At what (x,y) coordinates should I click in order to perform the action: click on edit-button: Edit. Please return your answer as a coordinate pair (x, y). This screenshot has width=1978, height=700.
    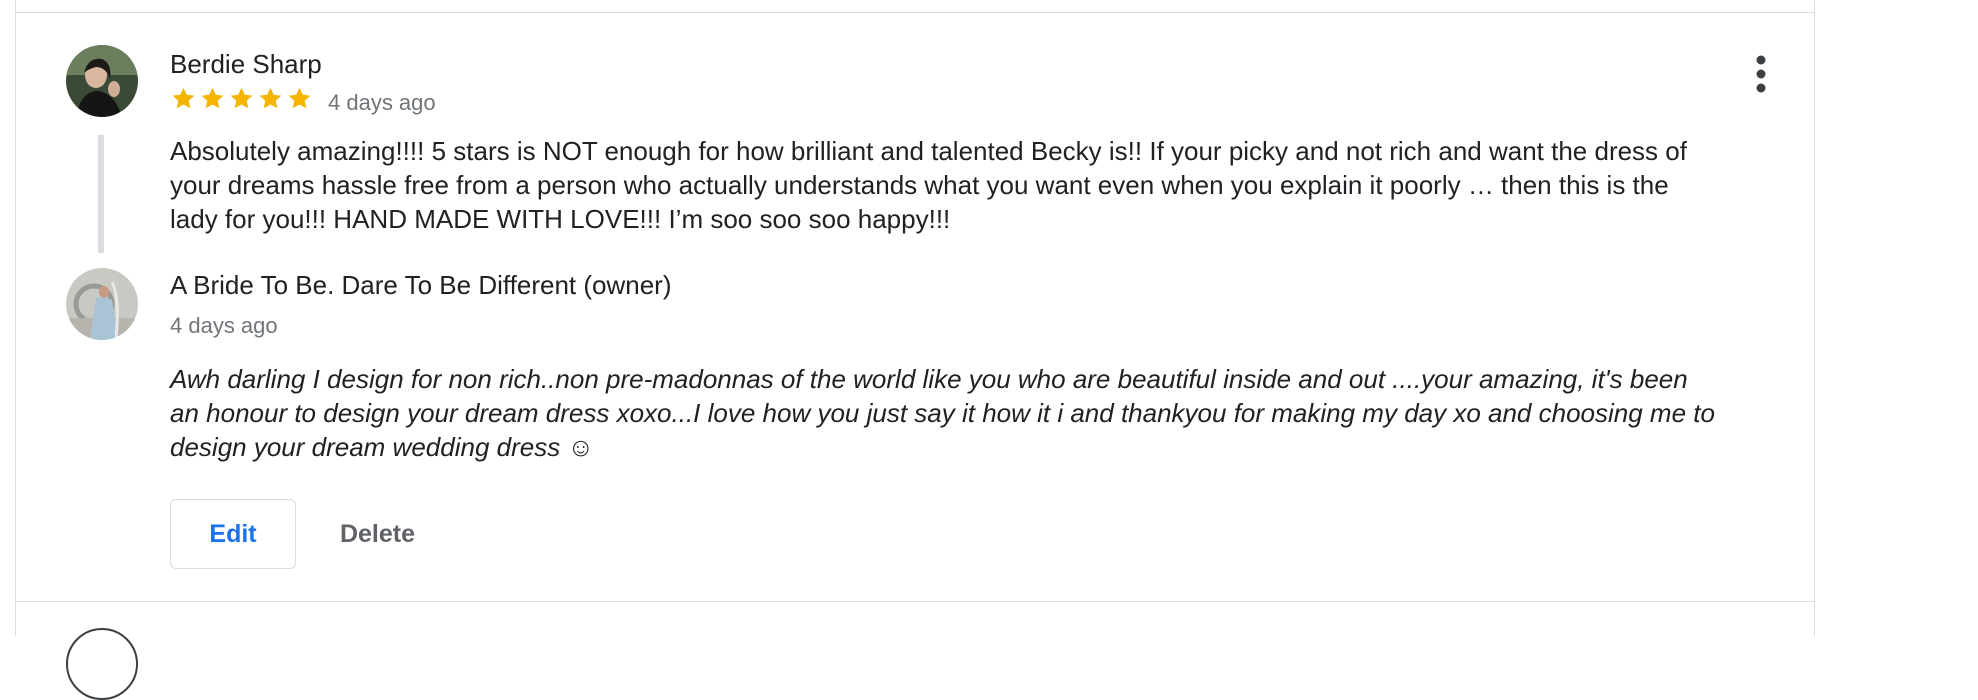
    Looking at the image, I should click on (233, 534).